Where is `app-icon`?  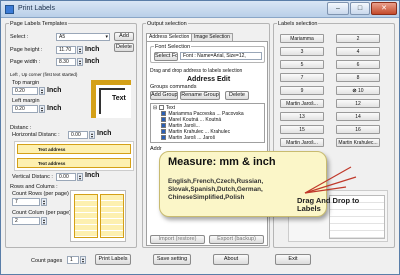
app-icon is located at coordinates (9, 9).